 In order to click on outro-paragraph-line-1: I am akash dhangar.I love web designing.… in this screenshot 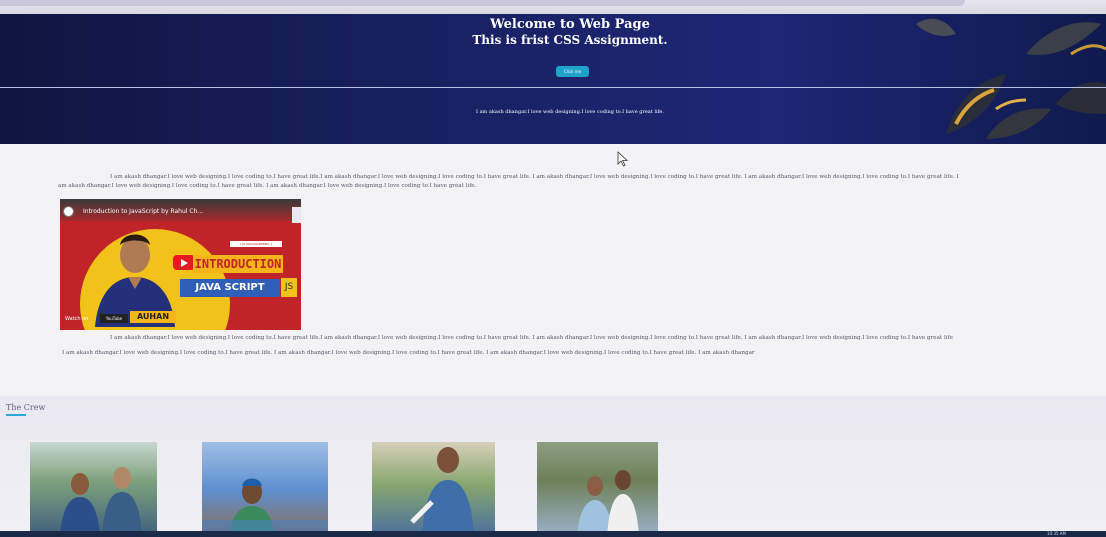, I will do `click(531, 338)`.